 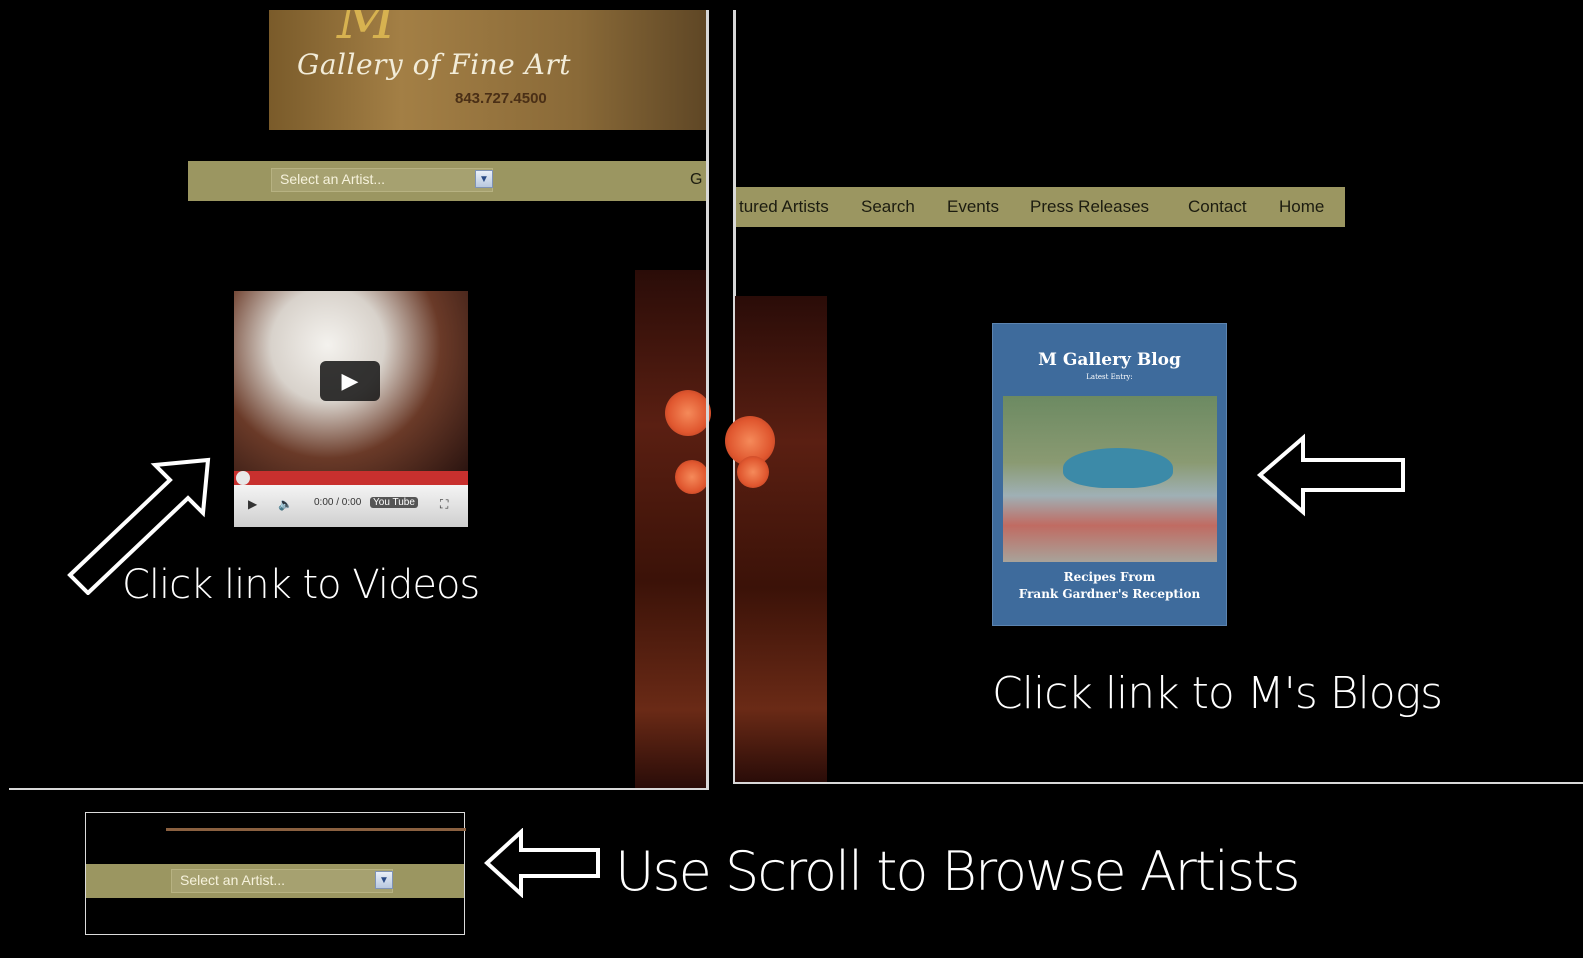 What do you see at coordinates (351, 478) in the screenshot?
I see `video-progress-bar` at bounding box center [351, 478].